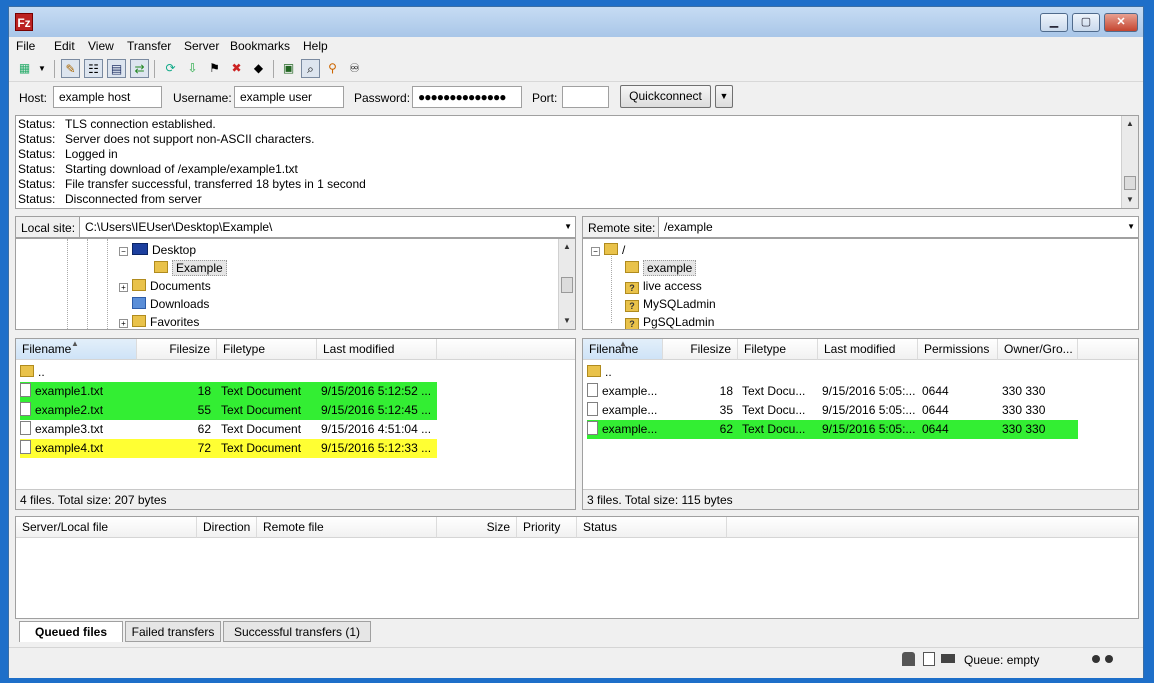 The height and width of the screenshot is (683, 1154). I want to click on tab-successful-transfers: Successful transfers (1), so click(297, 631).